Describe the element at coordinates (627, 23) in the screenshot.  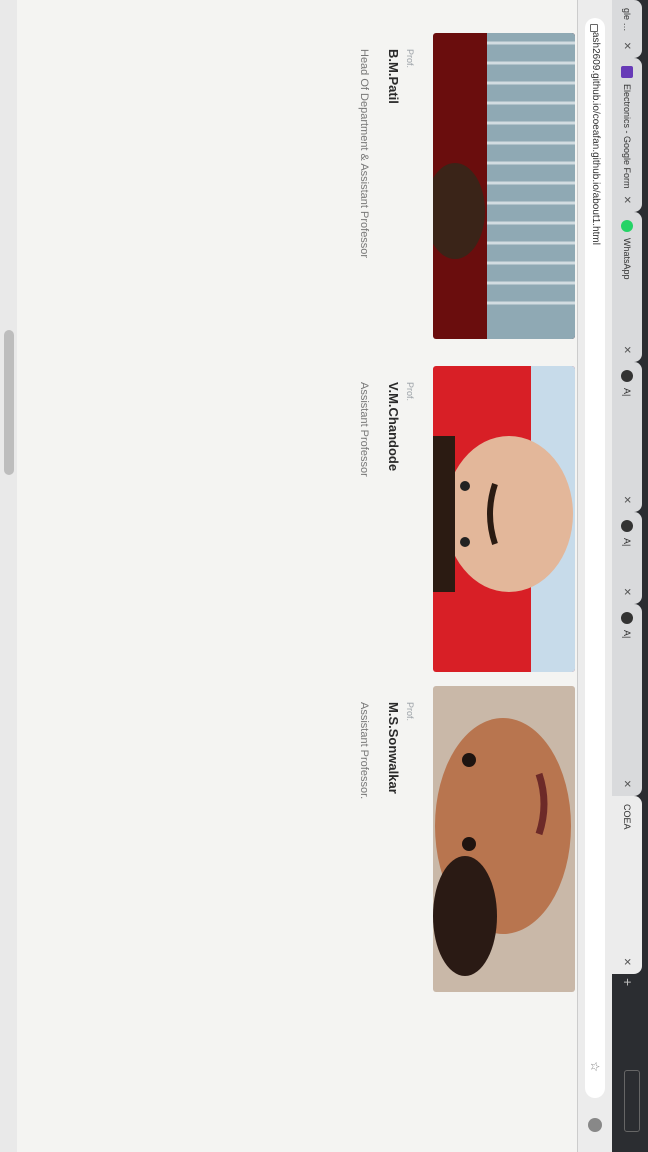
I see `tab-title: gle Drive` at that location.